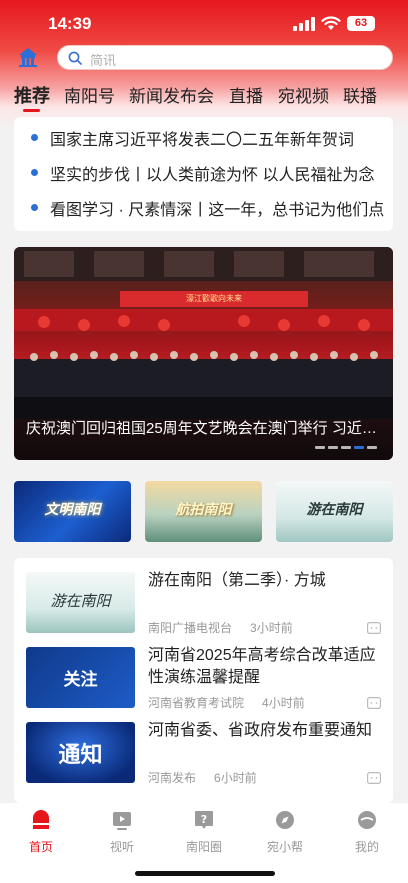 Image resolution: width=408 pixels, height=883 pixels. I want to click on headline-text: 看图学习 · 尺素情深丨这一年，总书记为他们点, so click(217, 210).